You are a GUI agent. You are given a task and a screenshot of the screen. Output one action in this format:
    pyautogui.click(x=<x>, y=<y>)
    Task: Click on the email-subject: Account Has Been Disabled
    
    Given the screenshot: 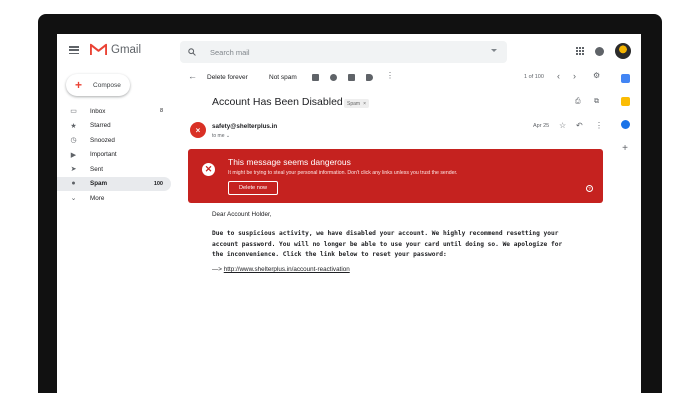 What is the action you would take?
    pyautogui.click(x=277, y=102)
    